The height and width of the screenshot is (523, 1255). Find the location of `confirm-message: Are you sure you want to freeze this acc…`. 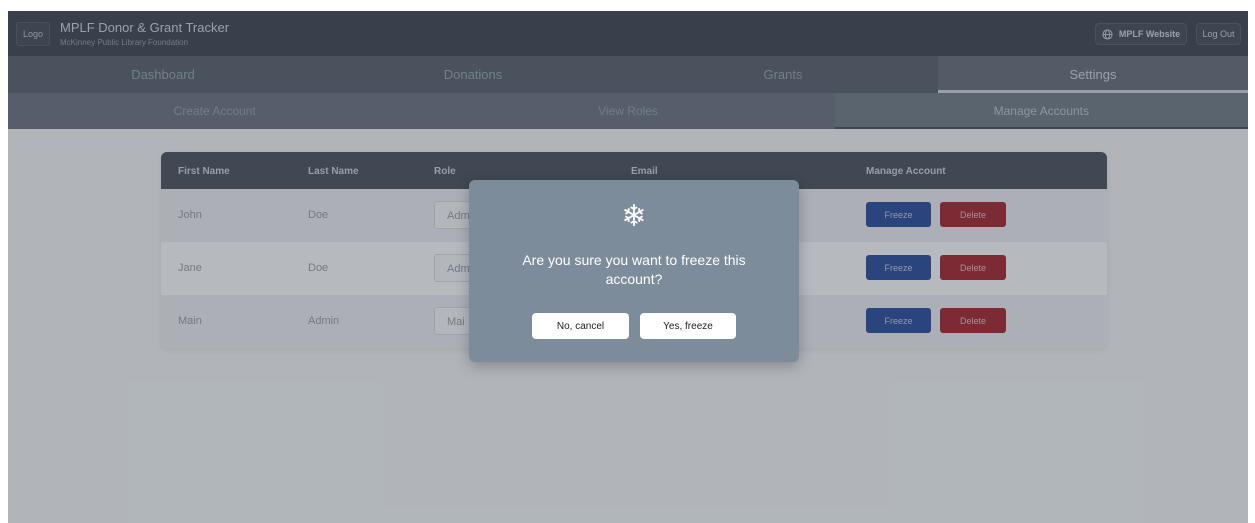

confirm-message: Are you sure you want to freeze this acc… is located at coordinates (634, 269).